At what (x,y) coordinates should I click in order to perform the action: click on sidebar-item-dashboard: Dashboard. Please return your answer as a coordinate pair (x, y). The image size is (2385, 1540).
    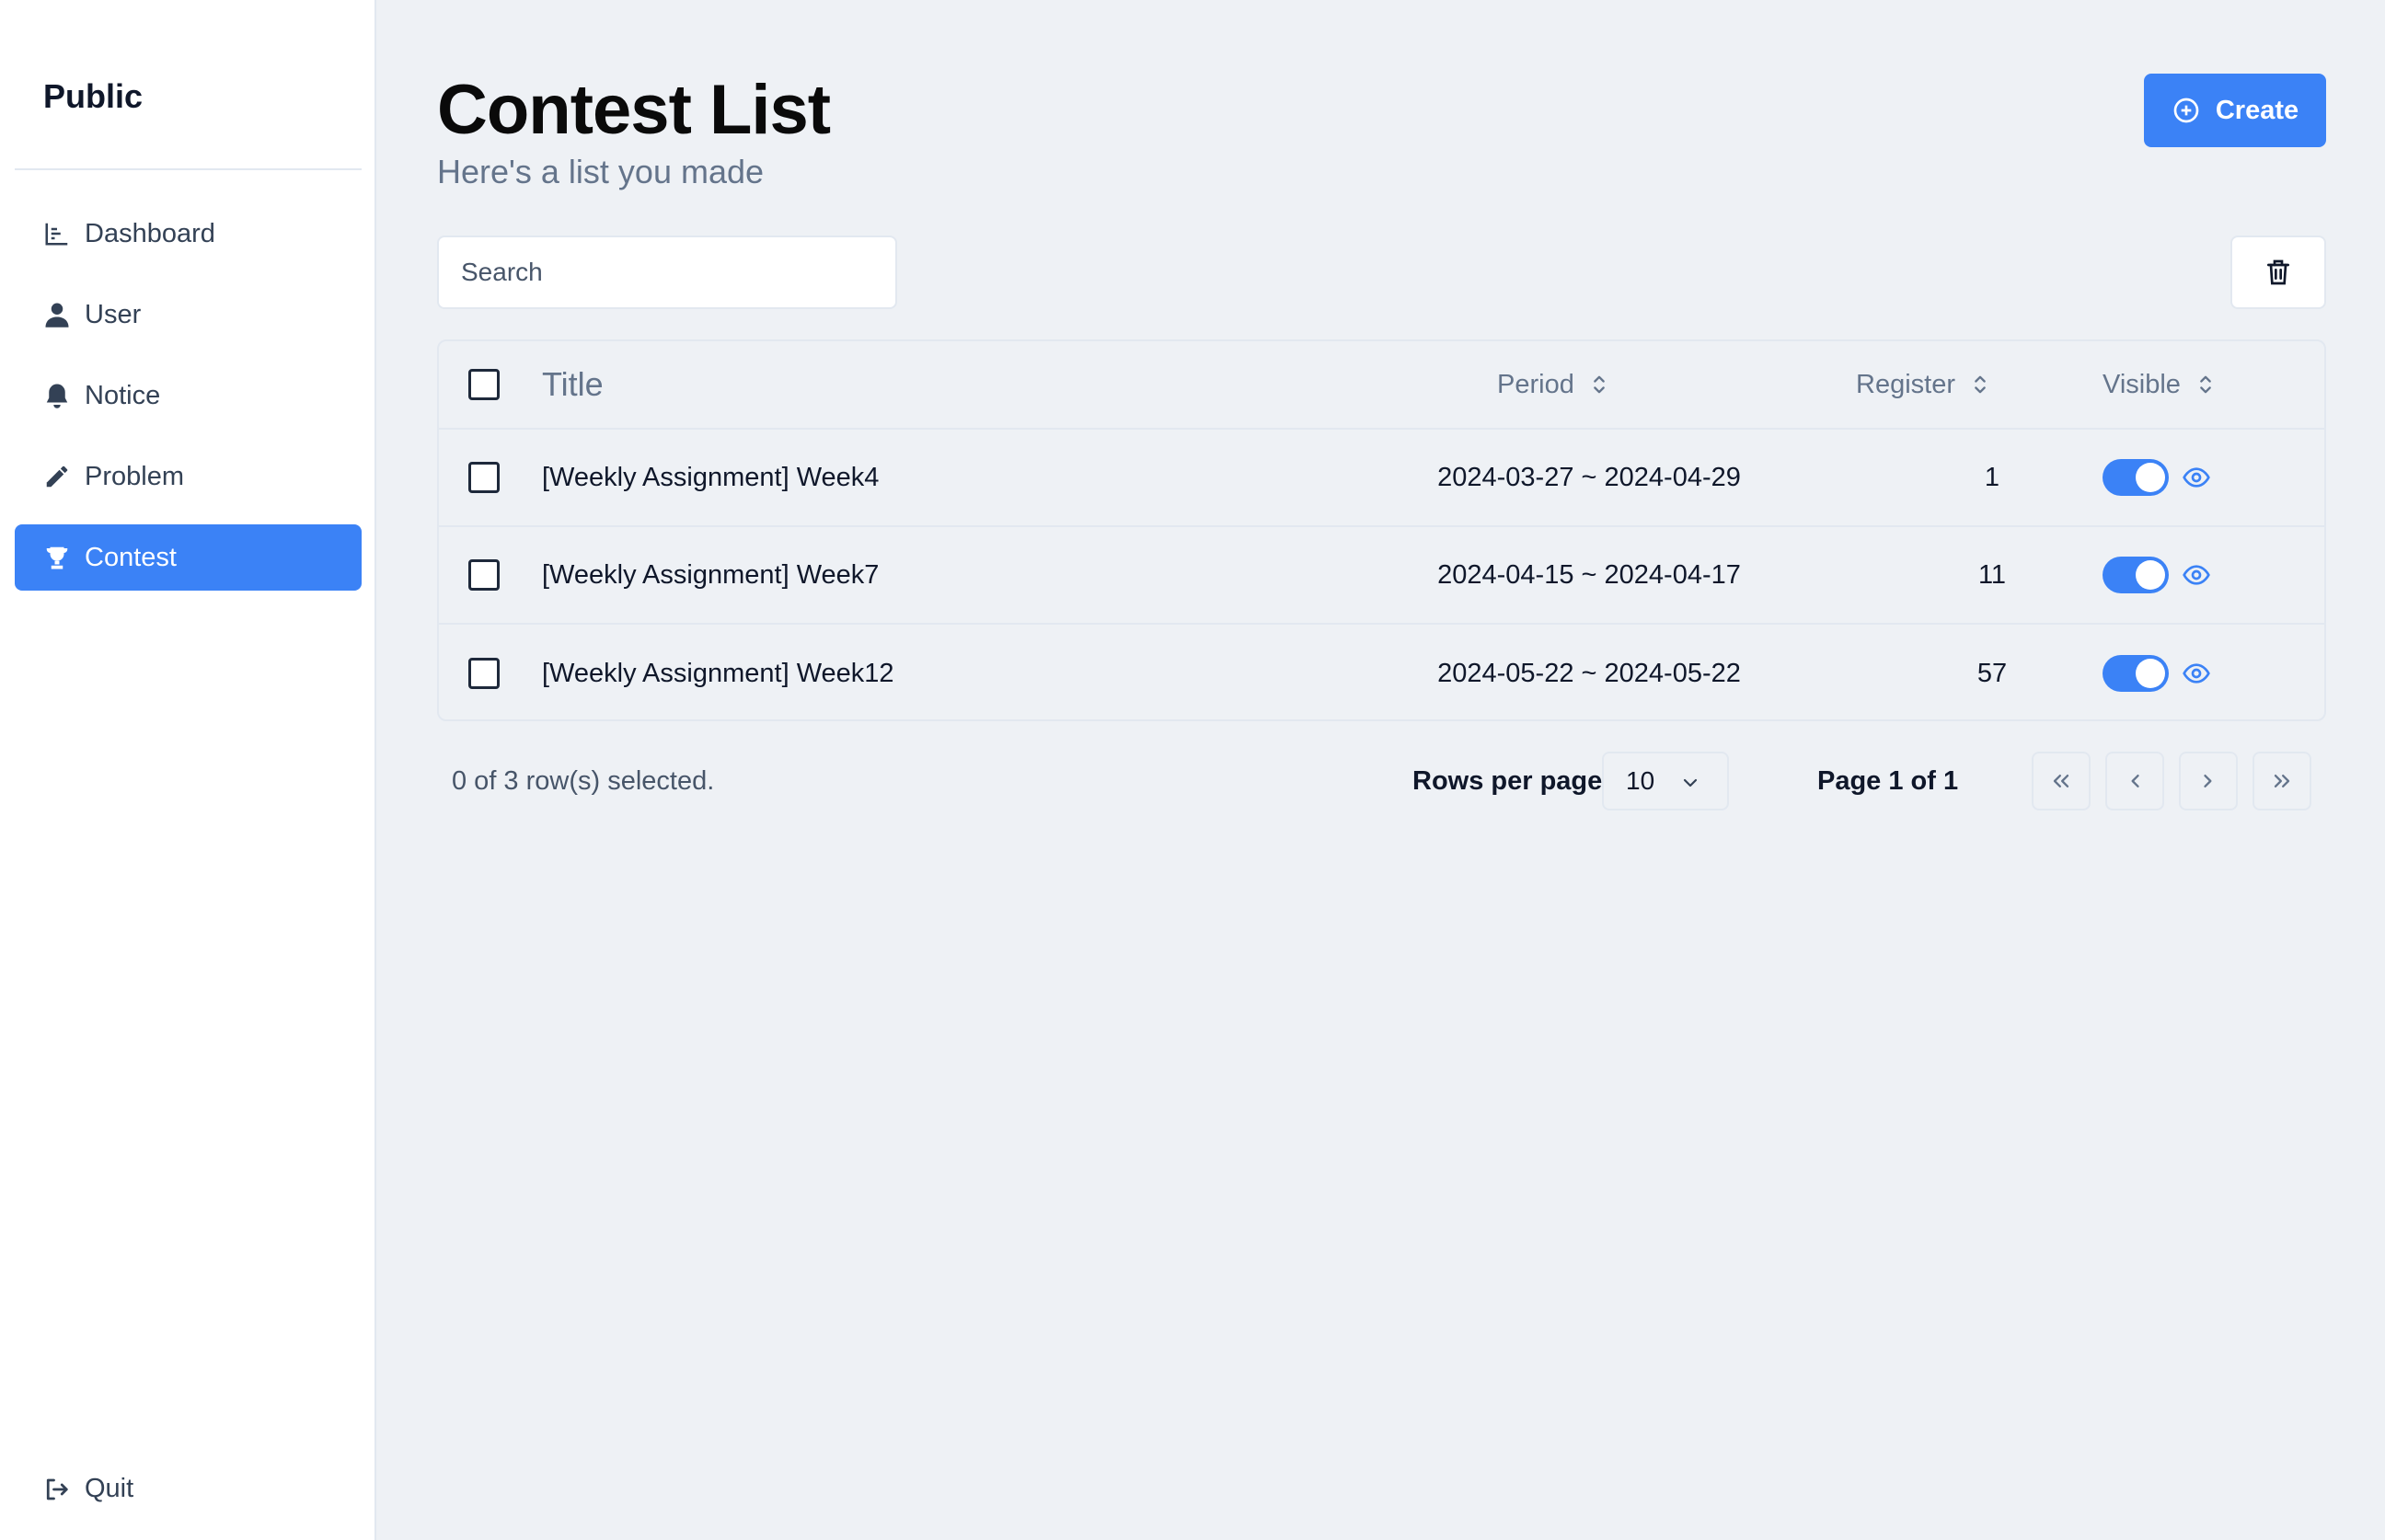
    Looking at the image, I should click on (188, 234).